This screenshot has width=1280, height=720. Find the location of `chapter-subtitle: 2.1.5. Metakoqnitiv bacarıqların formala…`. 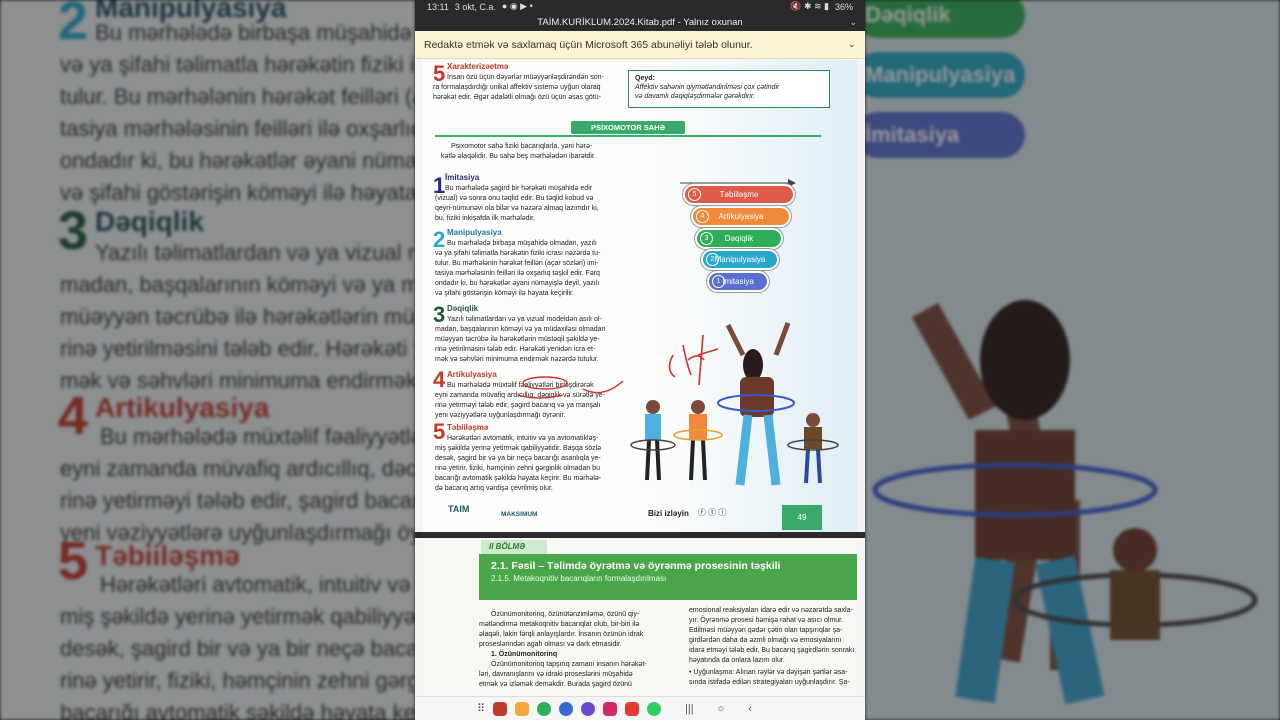

chapter-subtitle: 2.1.5. Metakoqnitiv bacarıqların formala… is located at coordinates (579, 578).